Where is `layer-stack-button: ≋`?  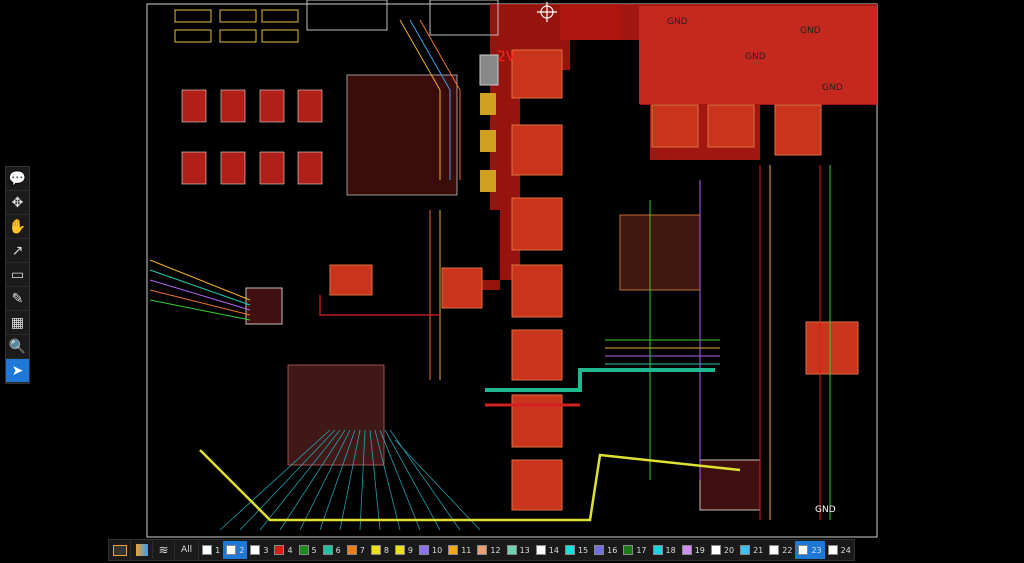 layer-stack-button: ≋ is located at coordinates (164, 550).